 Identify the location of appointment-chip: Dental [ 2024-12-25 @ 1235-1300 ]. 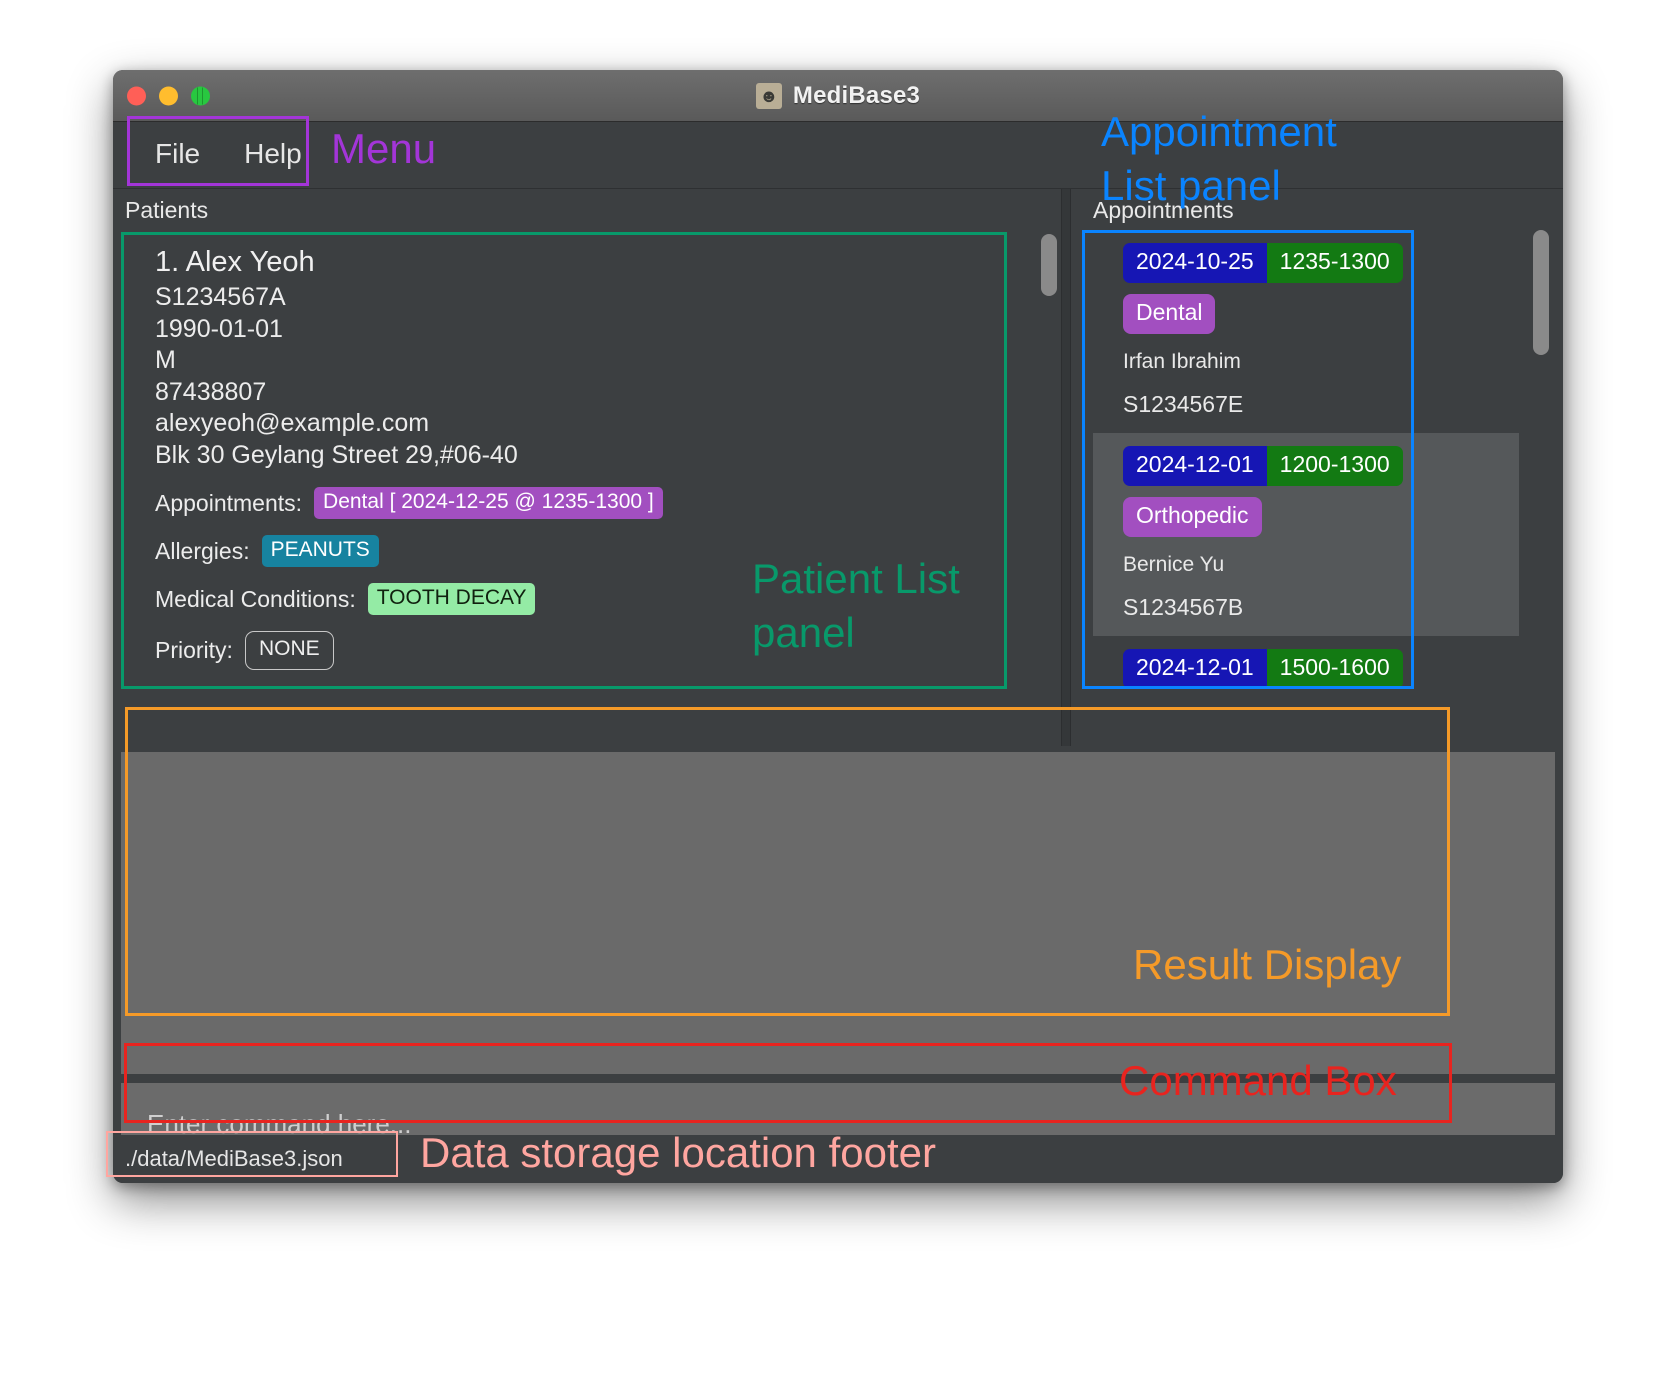
(488, 503).